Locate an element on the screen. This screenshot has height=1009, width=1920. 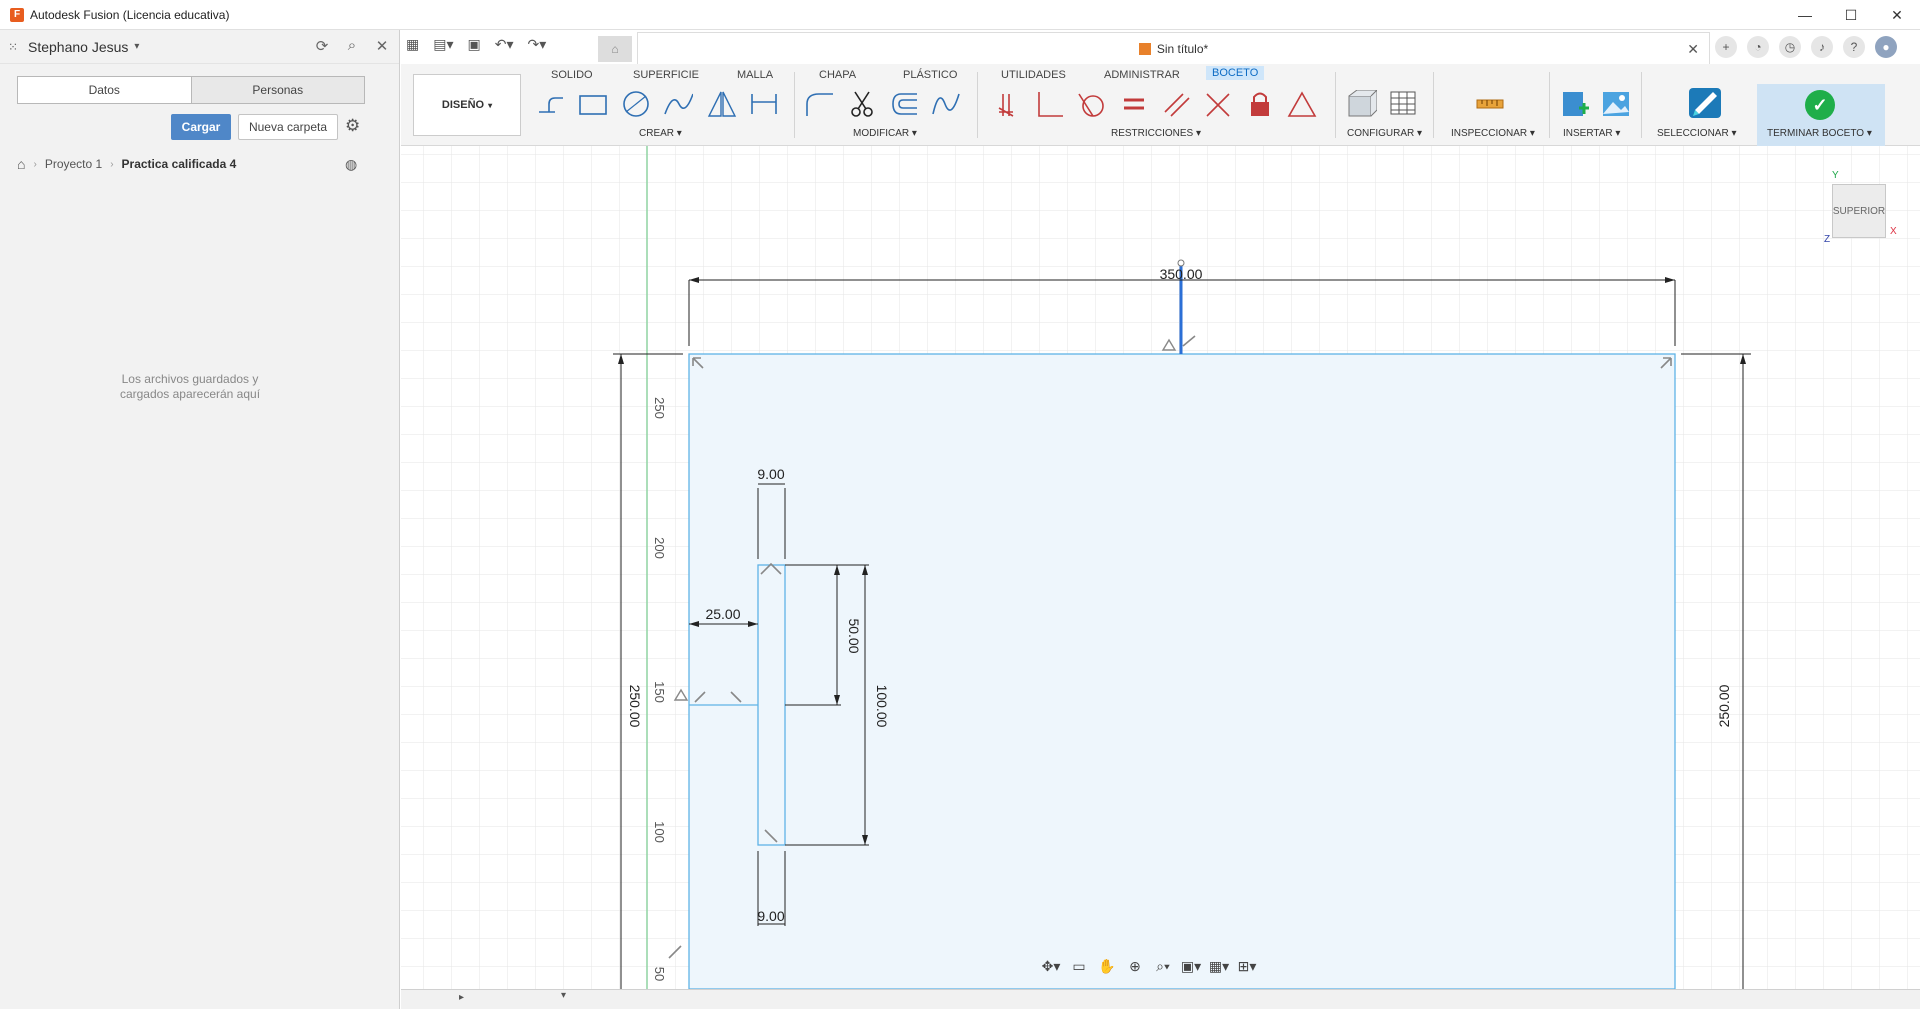
chevron-down-icon: ▾ is located at coordinates (136, 46).